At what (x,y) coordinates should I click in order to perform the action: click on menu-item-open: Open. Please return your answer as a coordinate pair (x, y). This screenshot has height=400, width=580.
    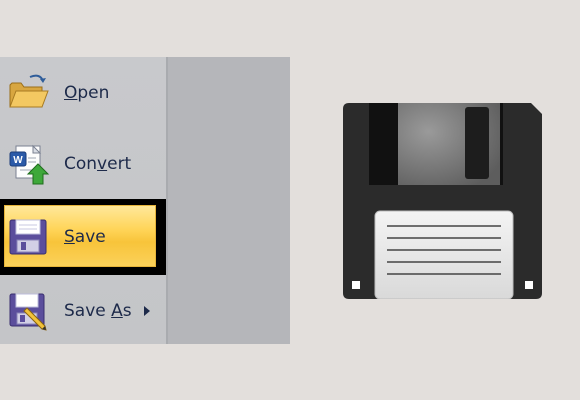
    Looking at the image, I should click on (83, 93).